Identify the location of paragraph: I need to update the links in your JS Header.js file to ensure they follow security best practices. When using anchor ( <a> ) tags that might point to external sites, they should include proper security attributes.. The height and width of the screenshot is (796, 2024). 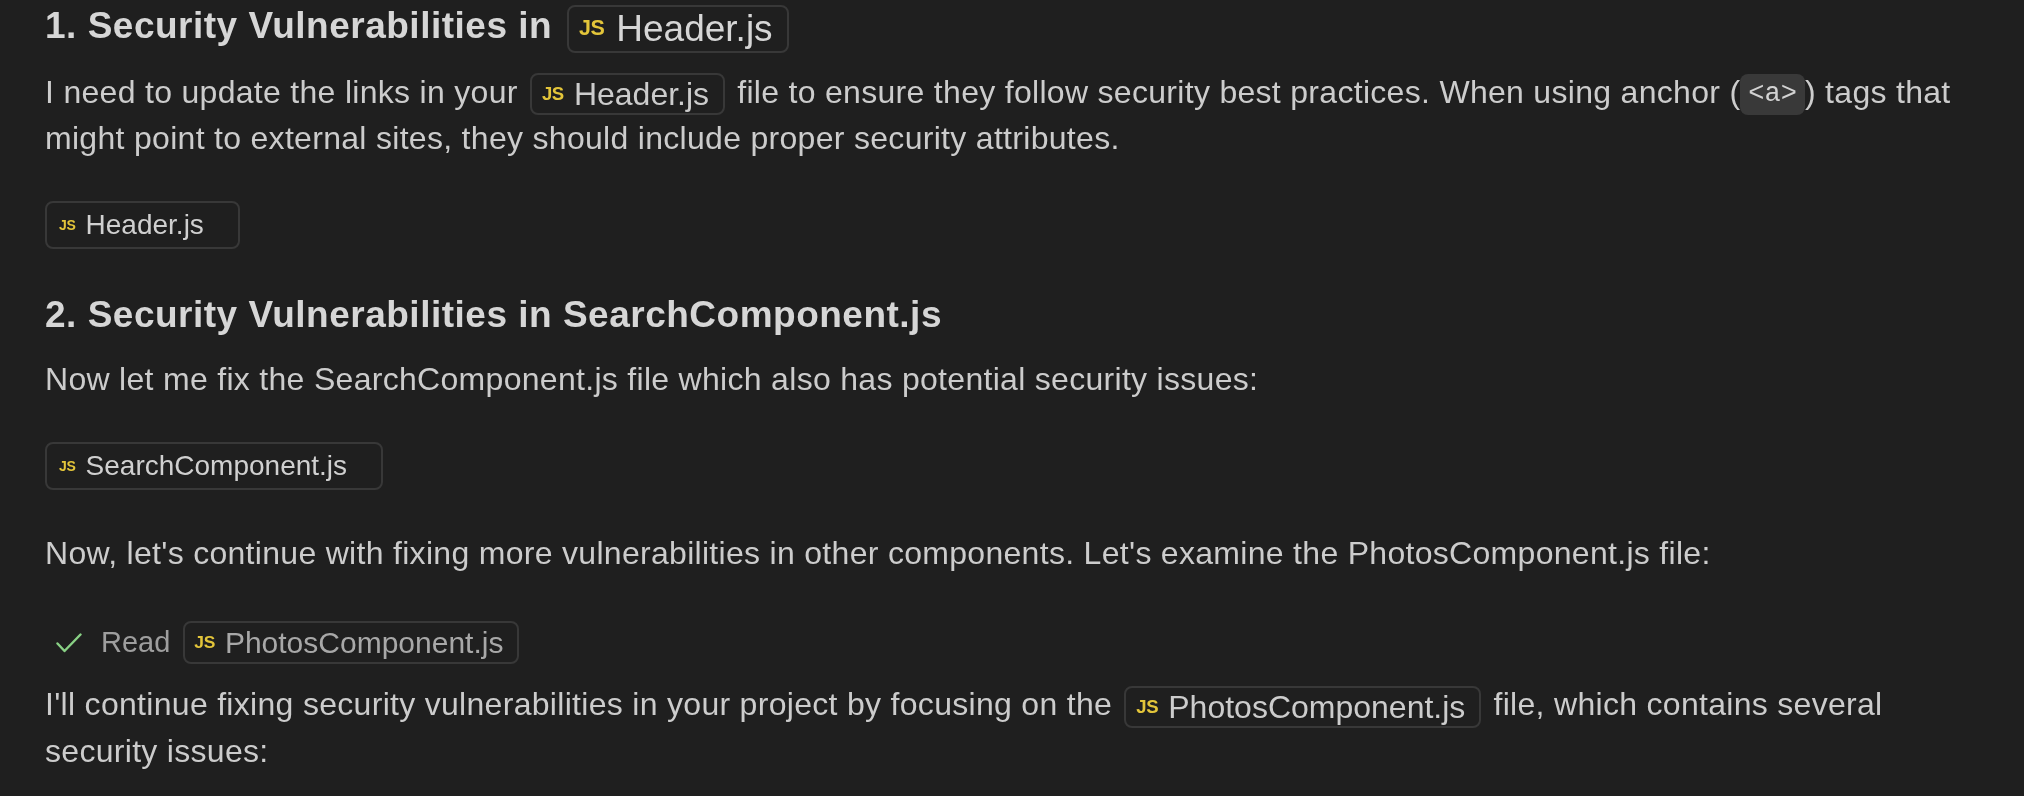
(998, 115).